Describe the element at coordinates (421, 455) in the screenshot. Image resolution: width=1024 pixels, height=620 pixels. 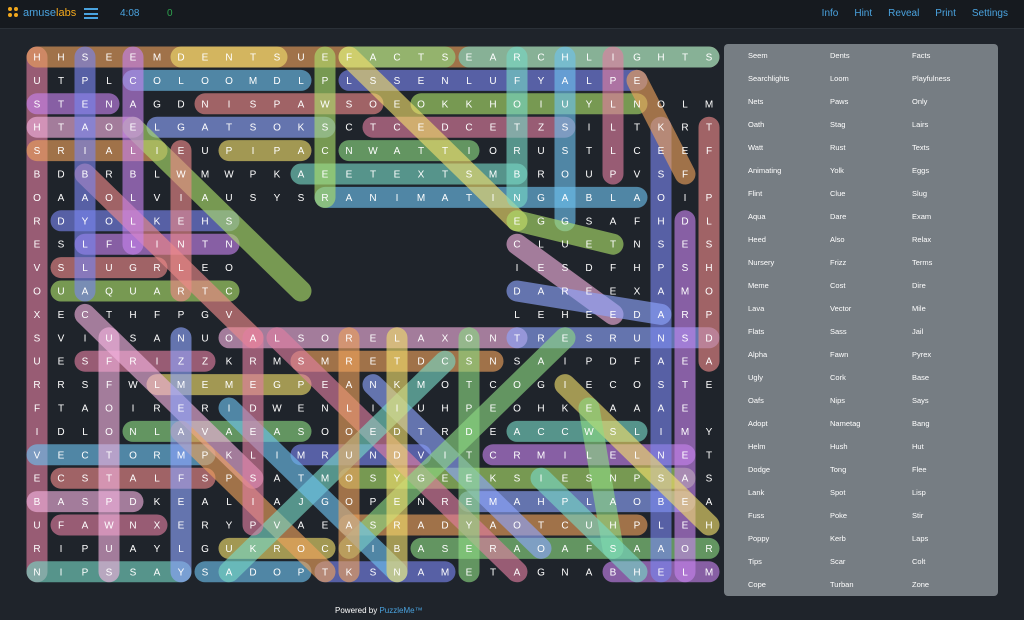
I see `grid-letter: V` at that location.